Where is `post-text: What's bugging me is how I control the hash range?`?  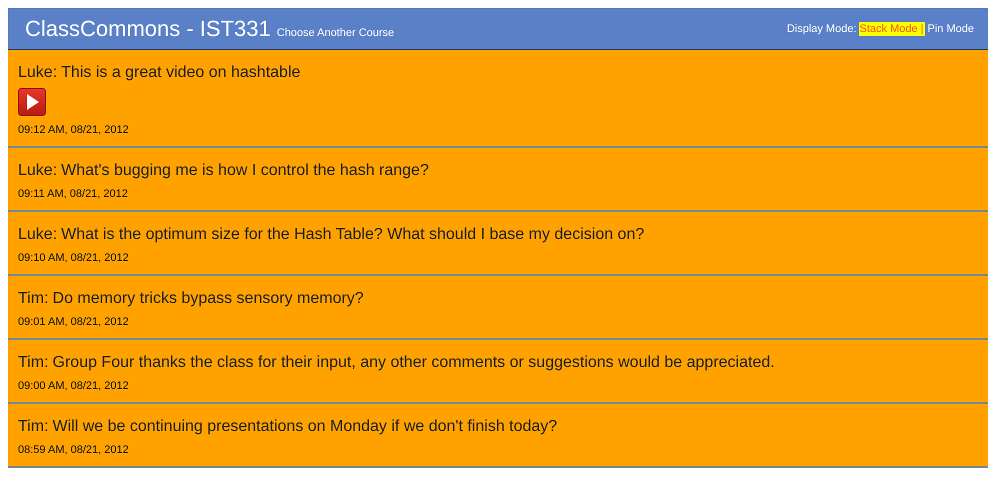
post-text: What's bugging me is how I control the hash range? is located at coordinates (245, 170).